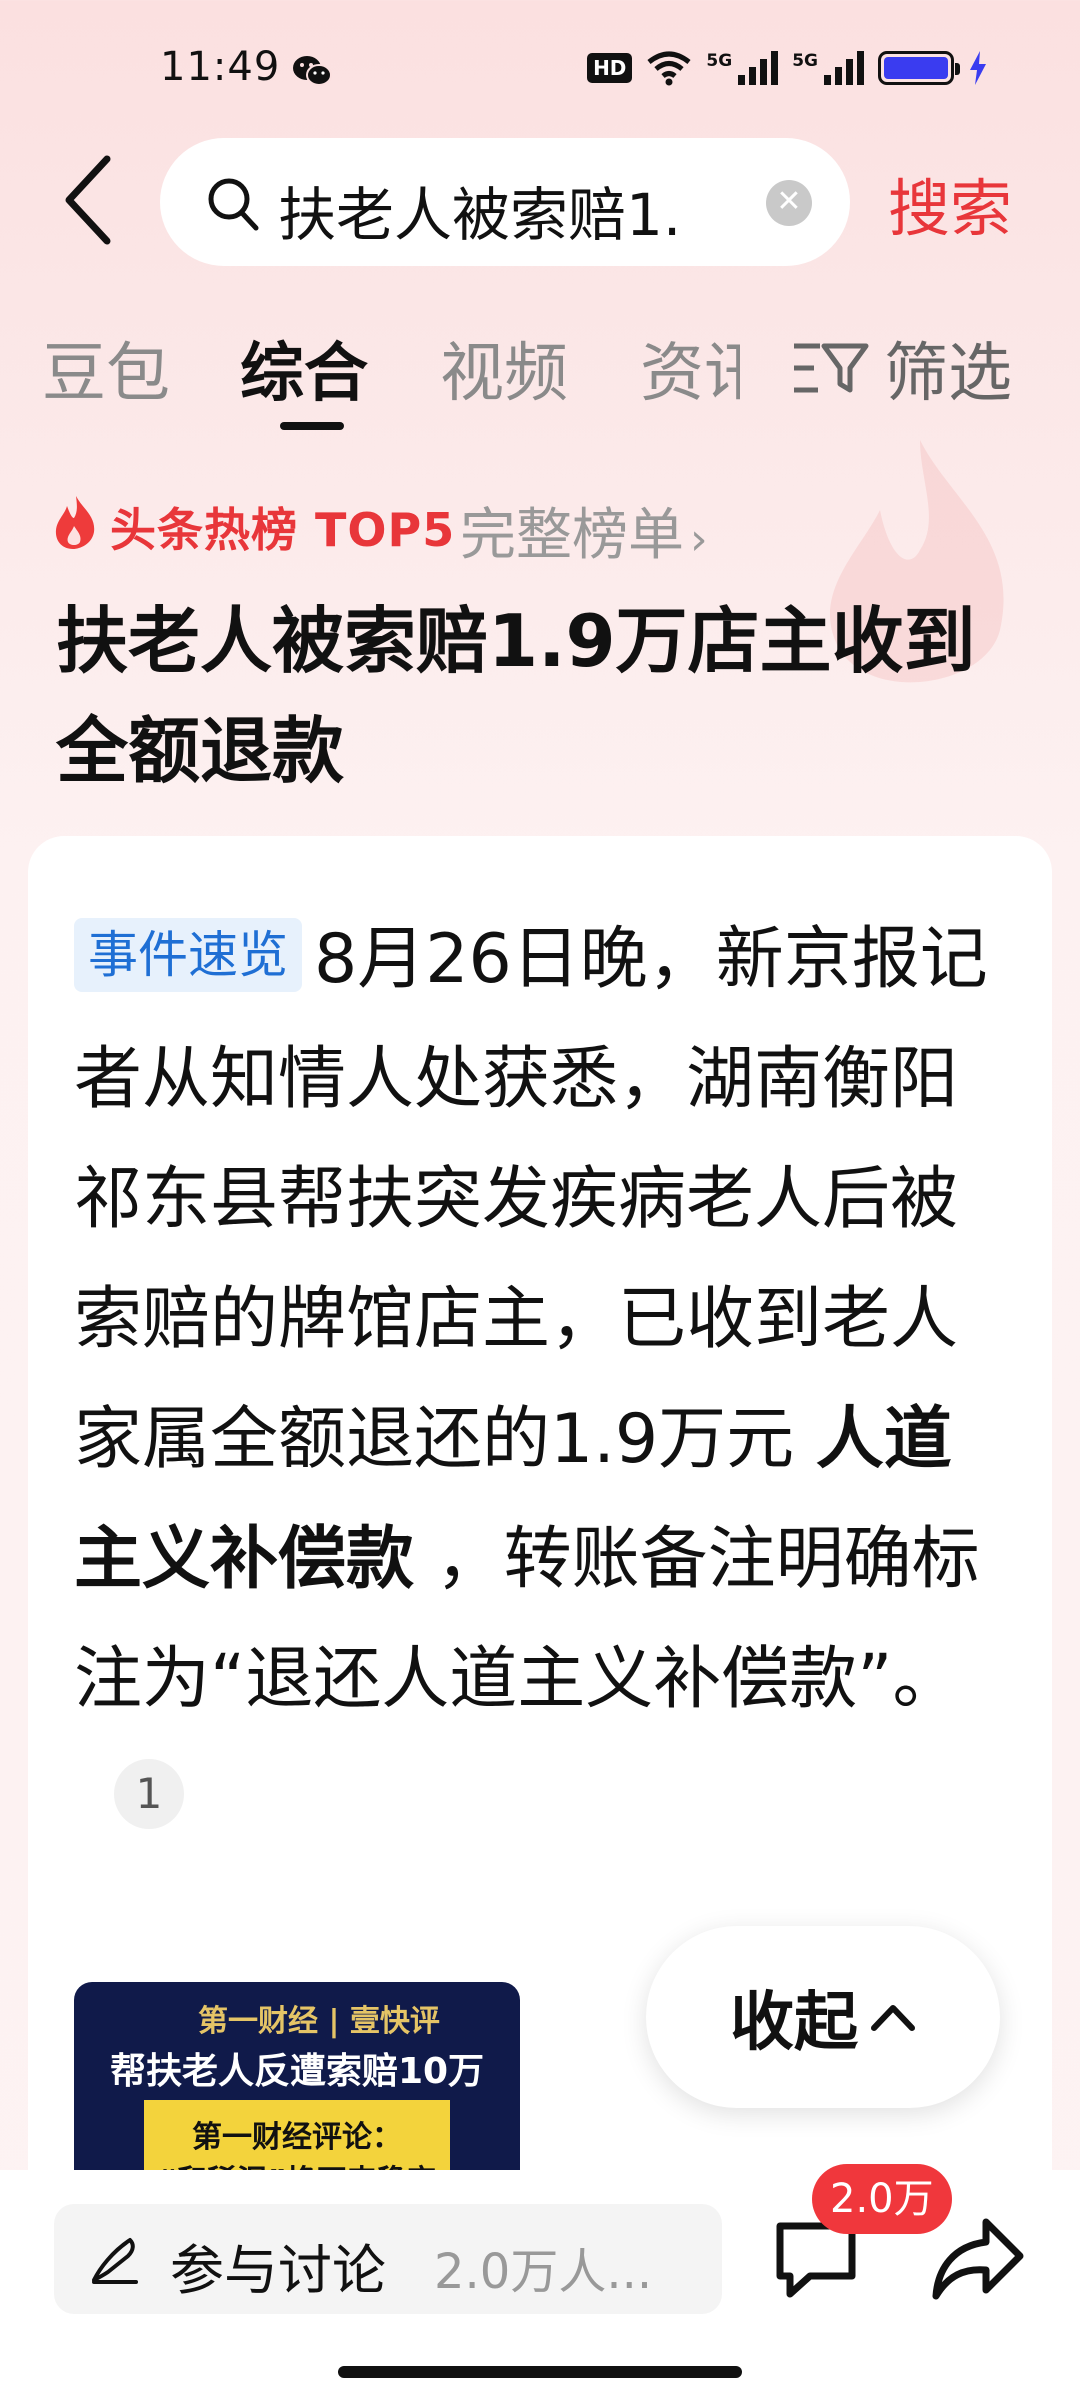 The height and width of the screenshot is (2400, 1080). What do you see at coordinates (893, 2018) in the screenshot?
I see `chevron-up-icon` at bounding box center [893, 2018].